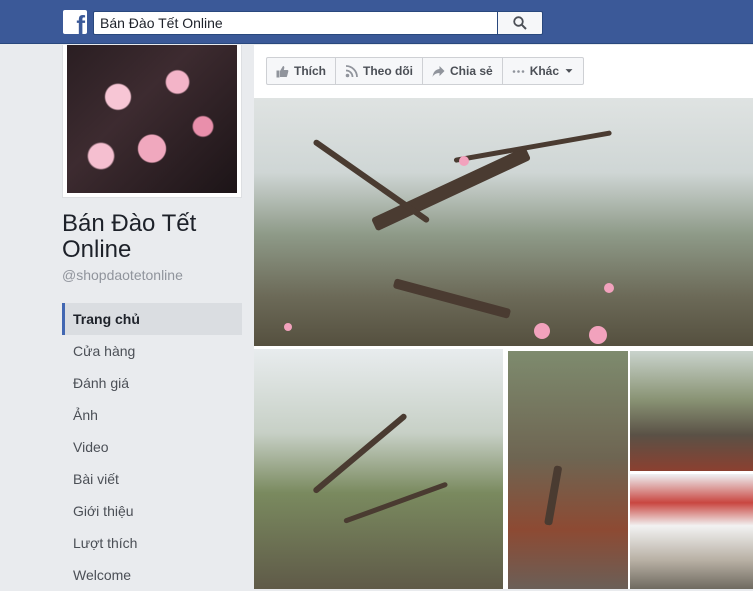  Describe the element at coordinates (569, 71) in the screenshot. I see `caret-down-icon` at that location.